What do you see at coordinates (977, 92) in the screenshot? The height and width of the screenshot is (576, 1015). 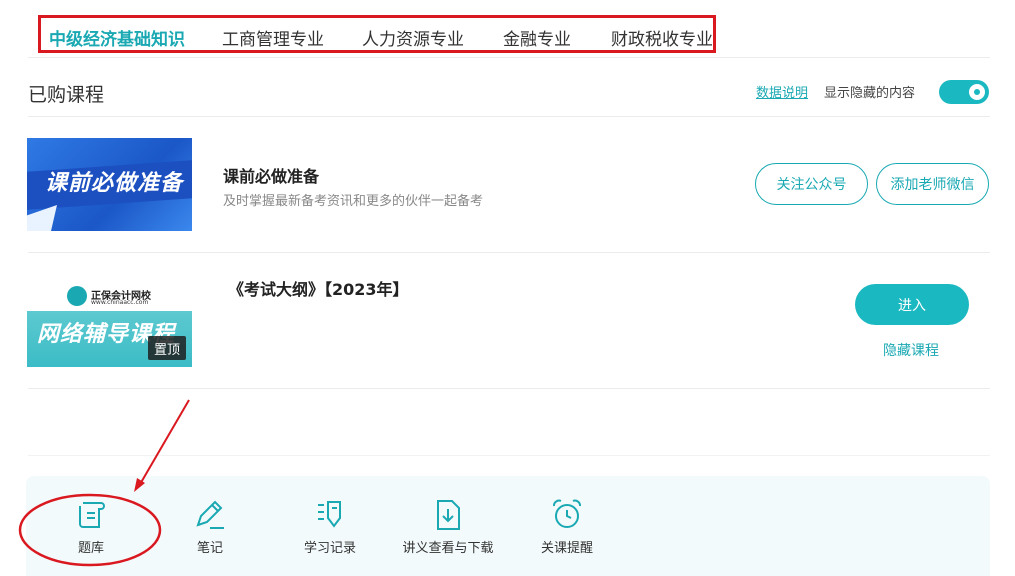 I see `toggle-knob` at bounding box center [977, 92].